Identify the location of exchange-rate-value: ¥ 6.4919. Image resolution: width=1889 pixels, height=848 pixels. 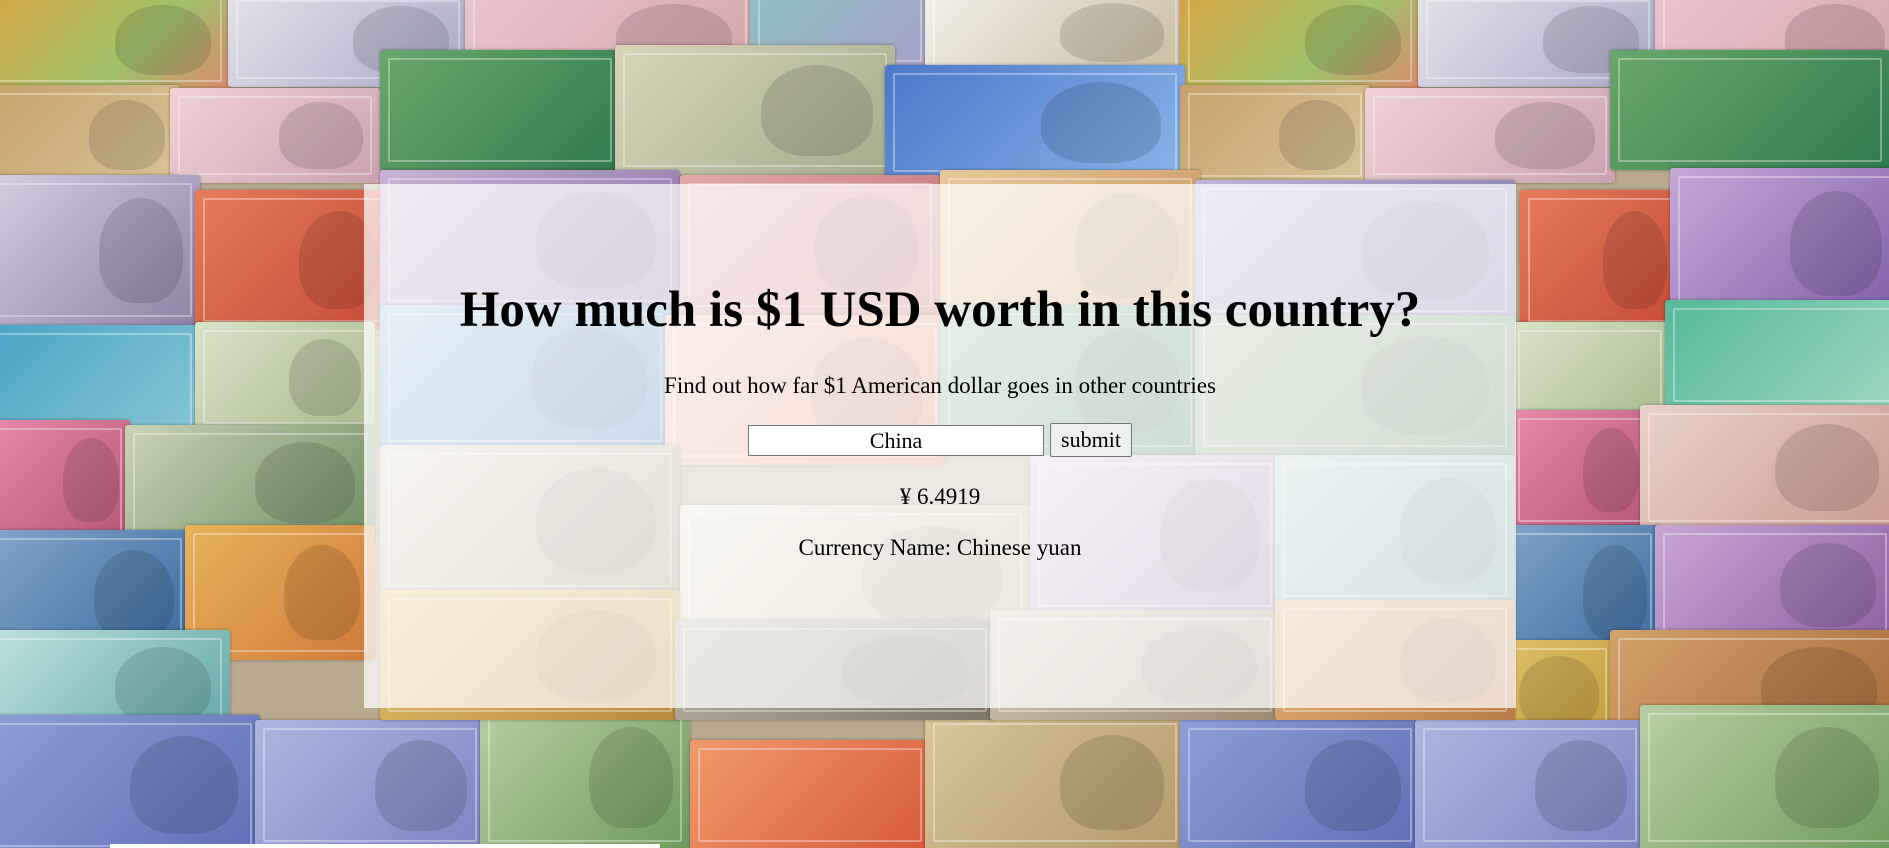
(940, 496).